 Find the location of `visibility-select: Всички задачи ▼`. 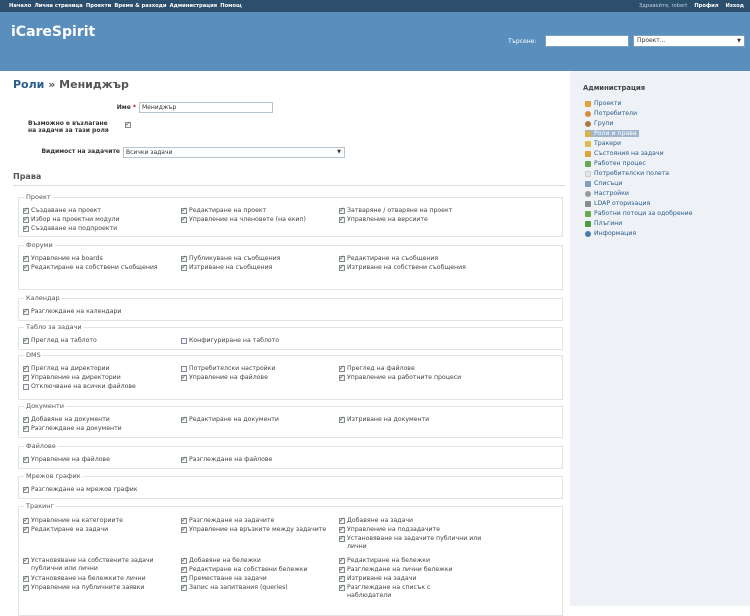

visibility-select: Всички задачи ▼ is located at coordinates (234, 152).